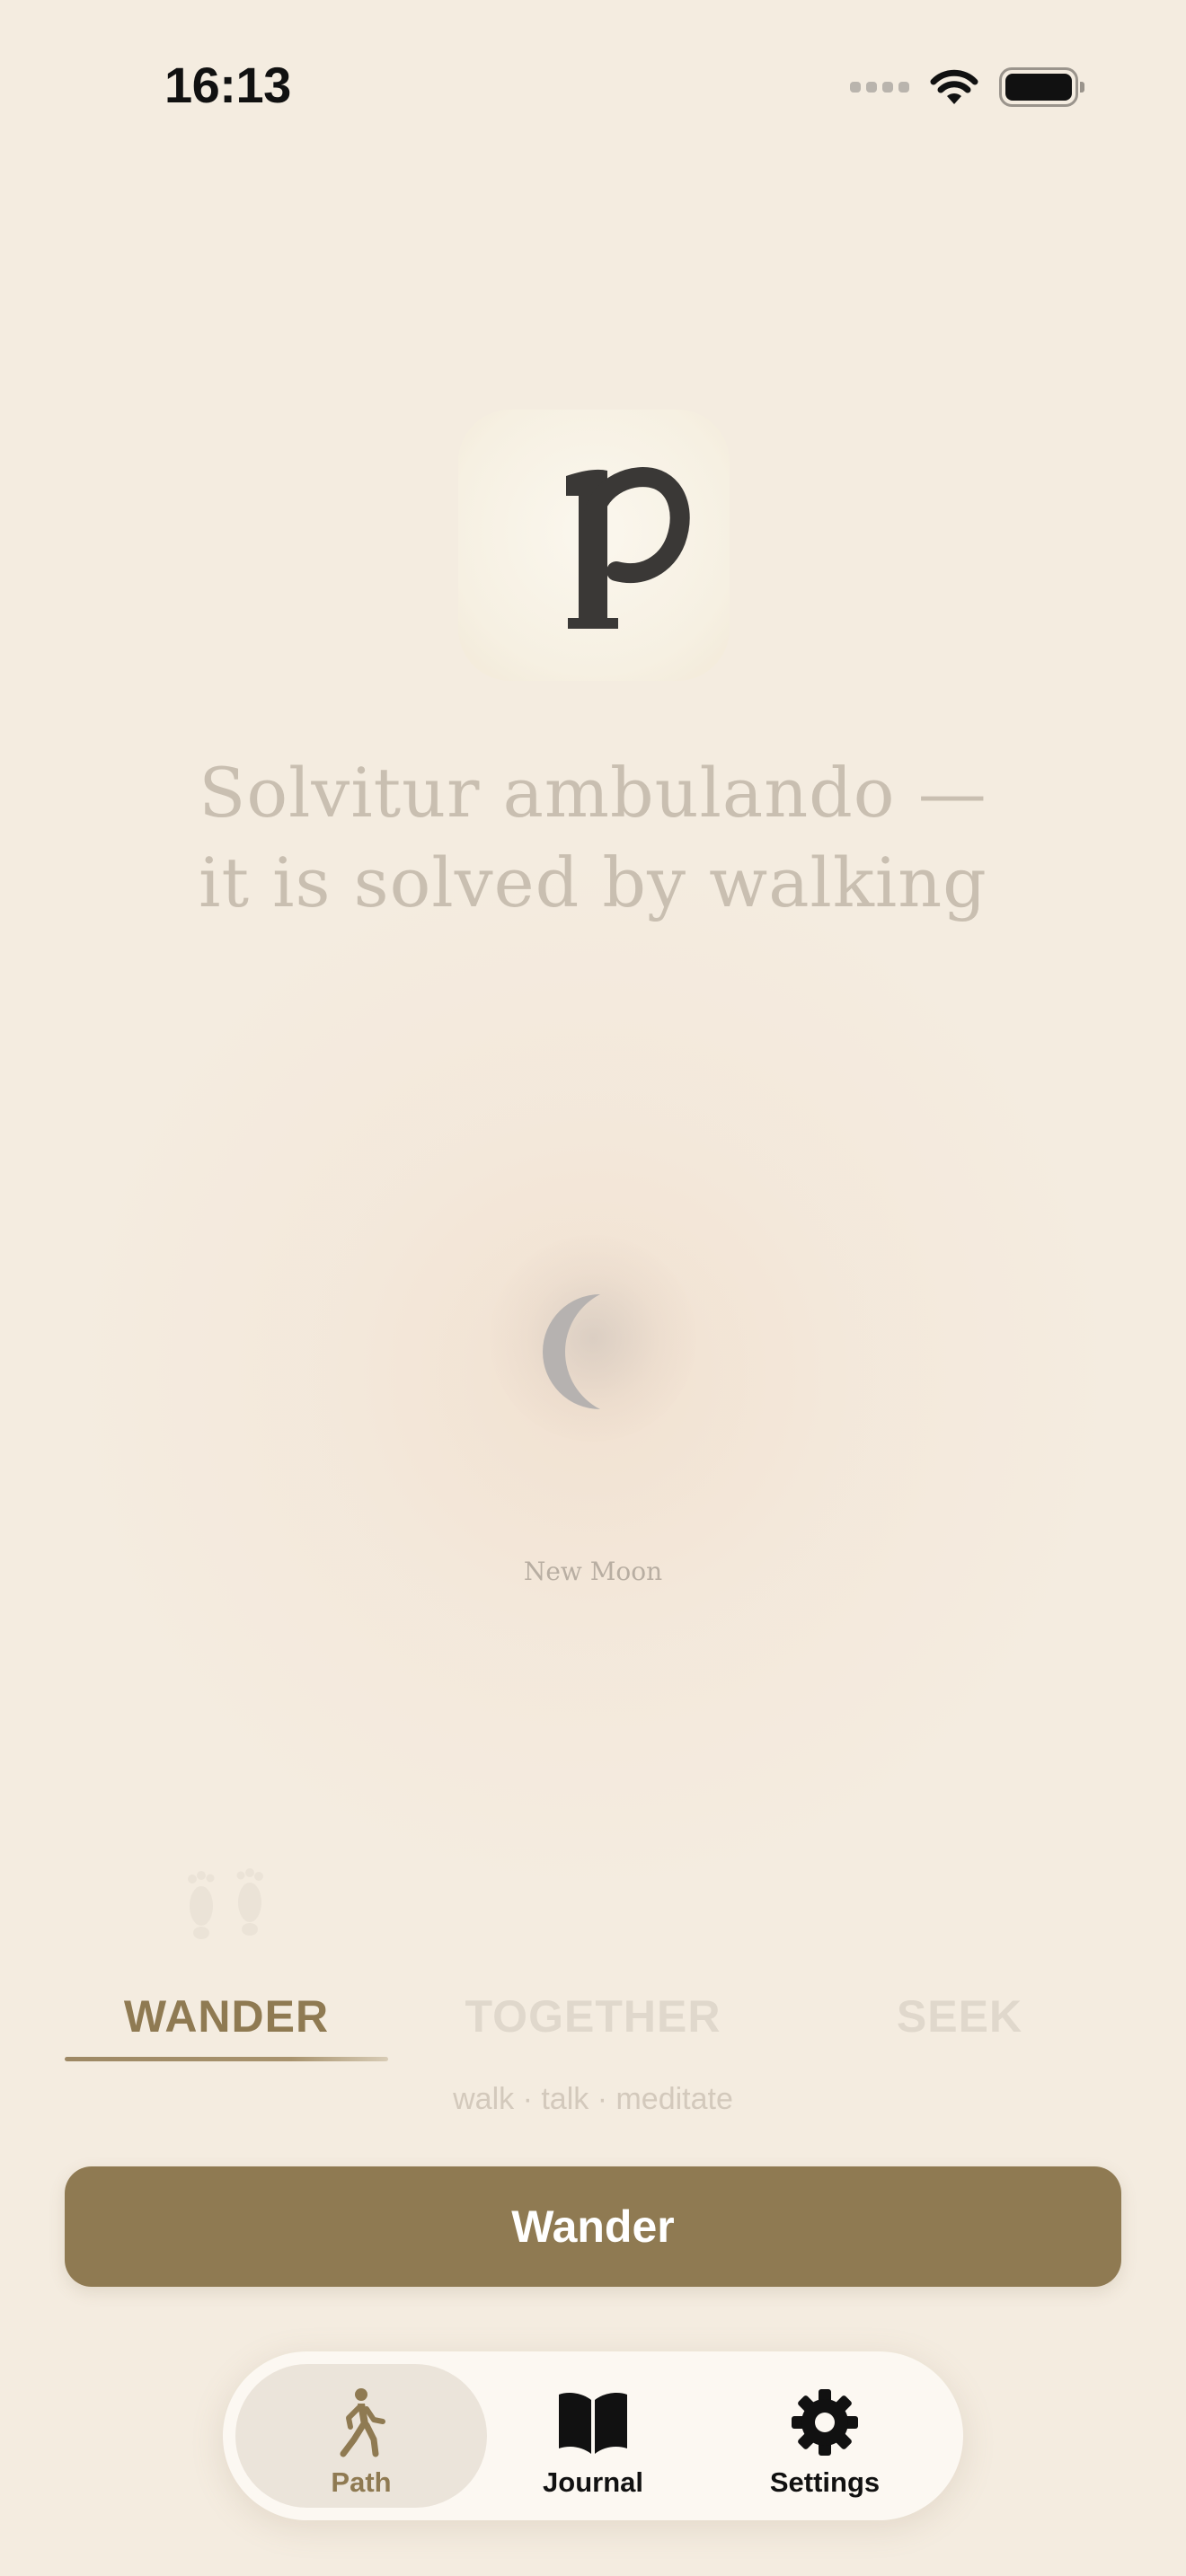 Image resolution: width=1186 pixels, height=2576 pixels. I want to click on moon-phase-label: New Moon, so click(593, 1571).